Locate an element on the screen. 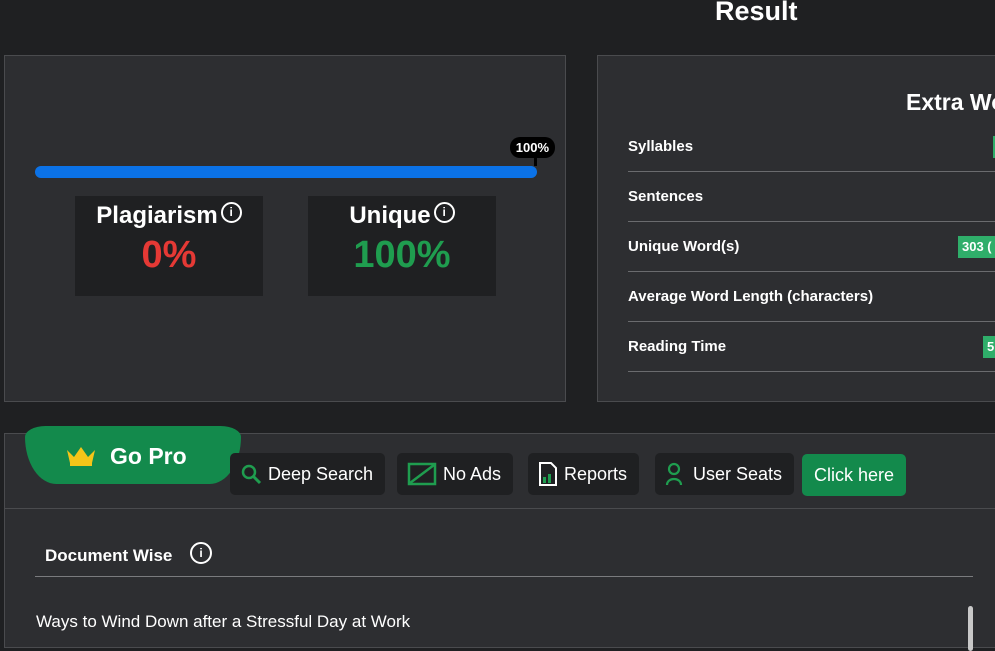  stat-label: Unique Word(s) is located at coordinates (684, 246).